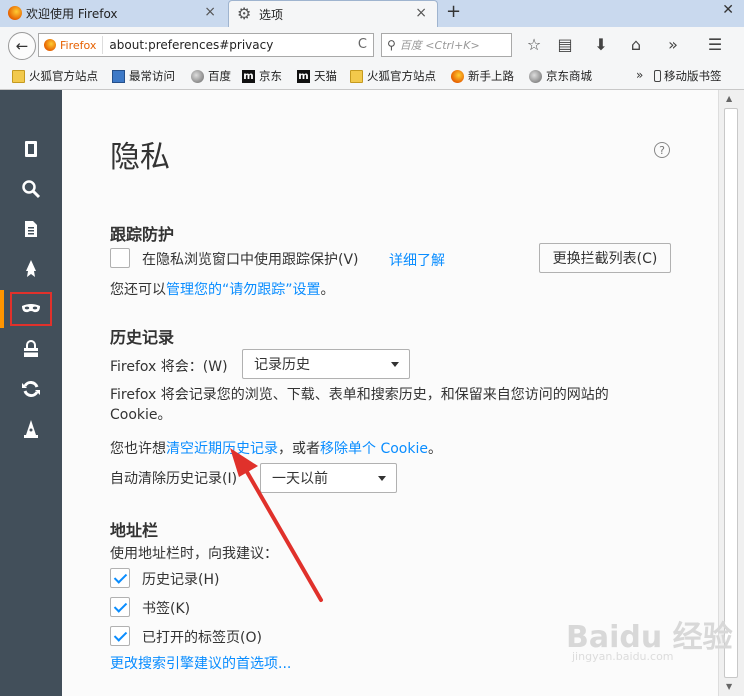 The width and height of the screenshot is (744, 696). What do you see at coordinates (134, 530) in the screenshot?
I see `location-bar-heading: 地址栏` at bounding box center [134, 530].